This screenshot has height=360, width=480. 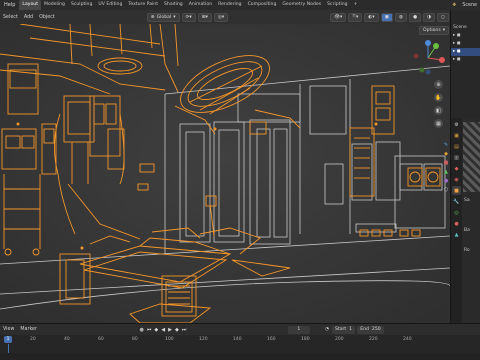 What do you see at coordinates (200, 5) in the screenshot?
I see `tab-animation: Animation` at bounding box center [200, 5].